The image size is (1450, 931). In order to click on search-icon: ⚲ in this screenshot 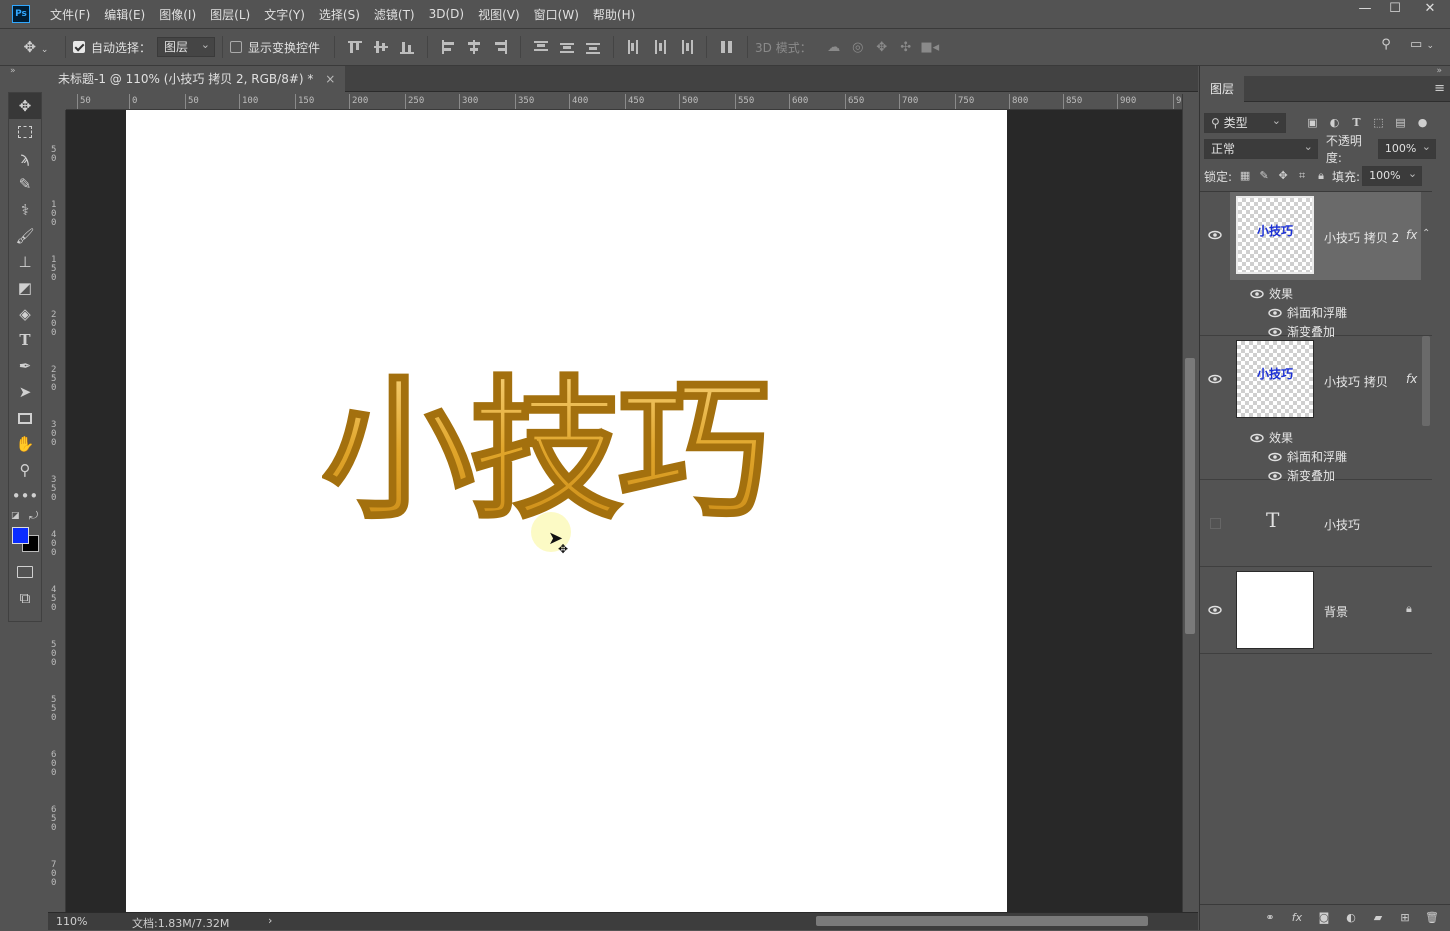, I will do `click(1386, 44)`.